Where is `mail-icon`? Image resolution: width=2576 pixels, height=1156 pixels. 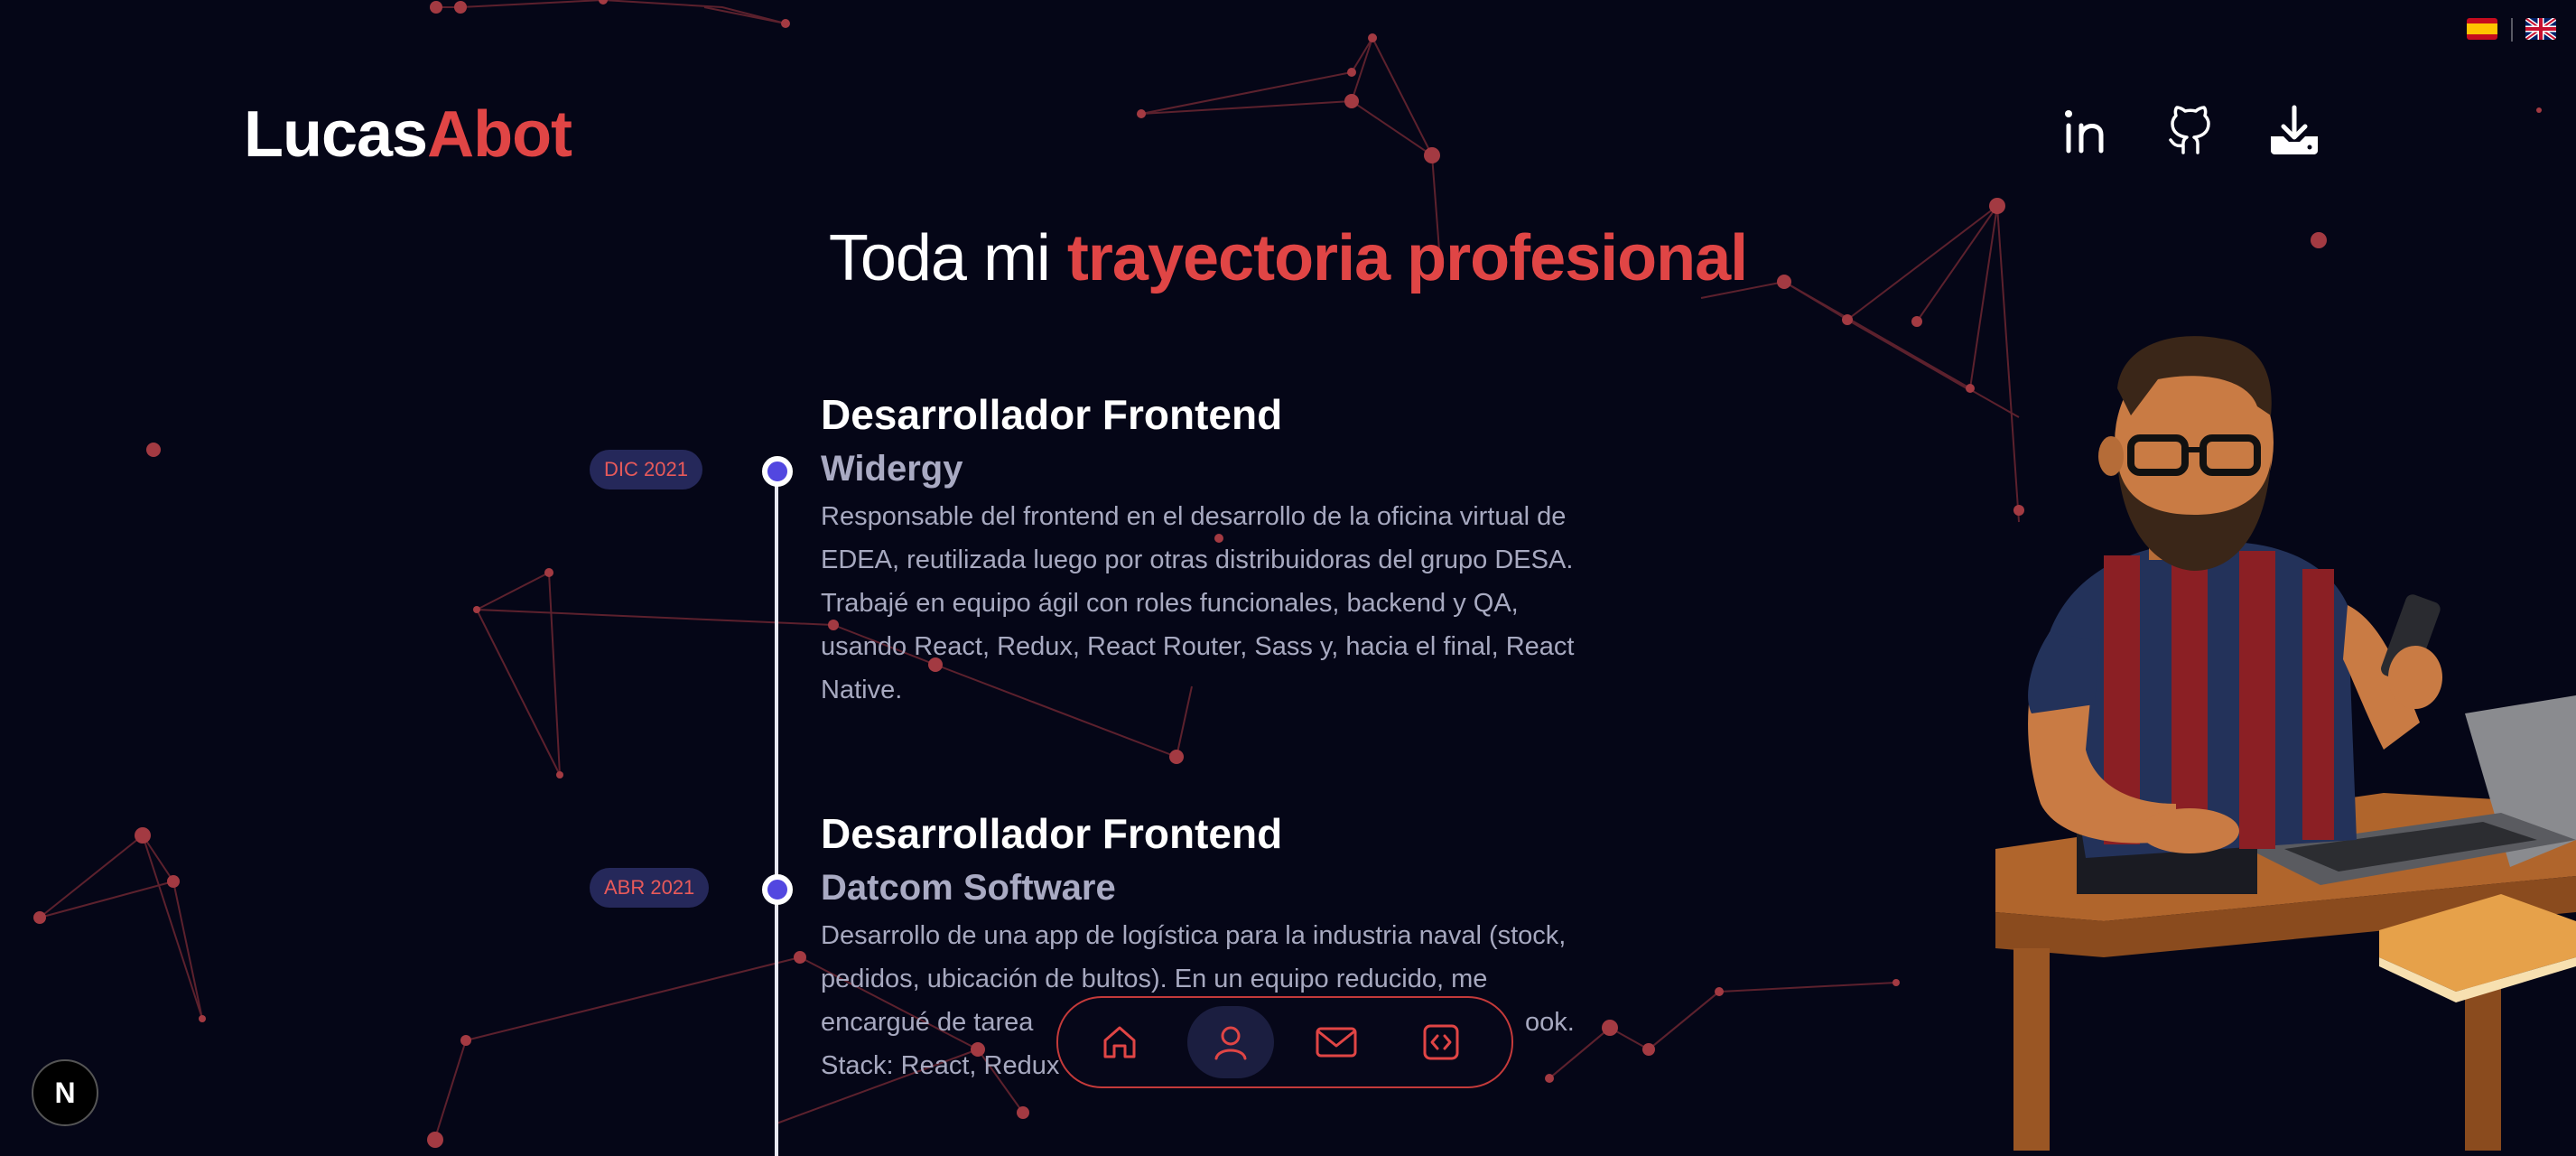
mail-icon is located at coordinates (1336, 1043).